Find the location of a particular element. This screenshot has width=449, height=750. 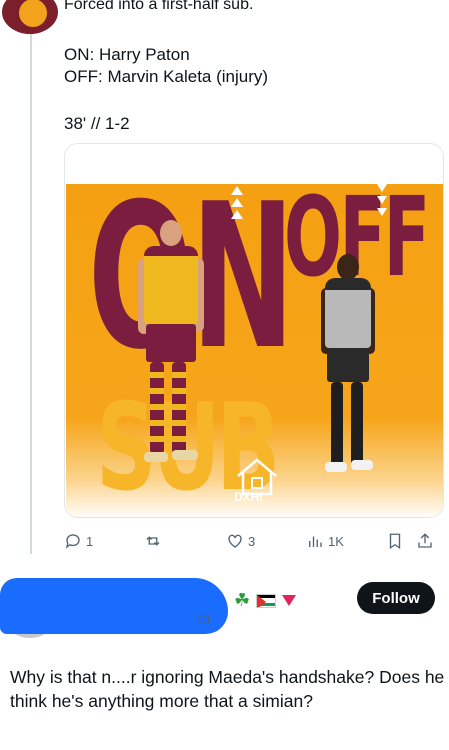

tweet-line-3: OFF: Marvin Kaleta (injury) is located at coordinates (166, 76).